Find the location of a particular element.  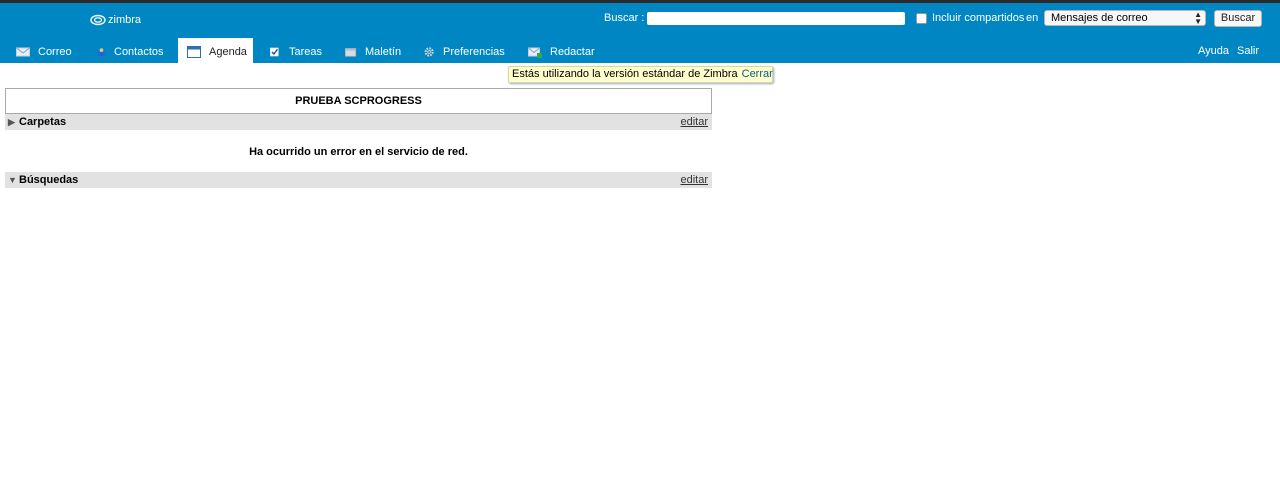

tab-maletin: Maletín is located at coordinates (373, 51).